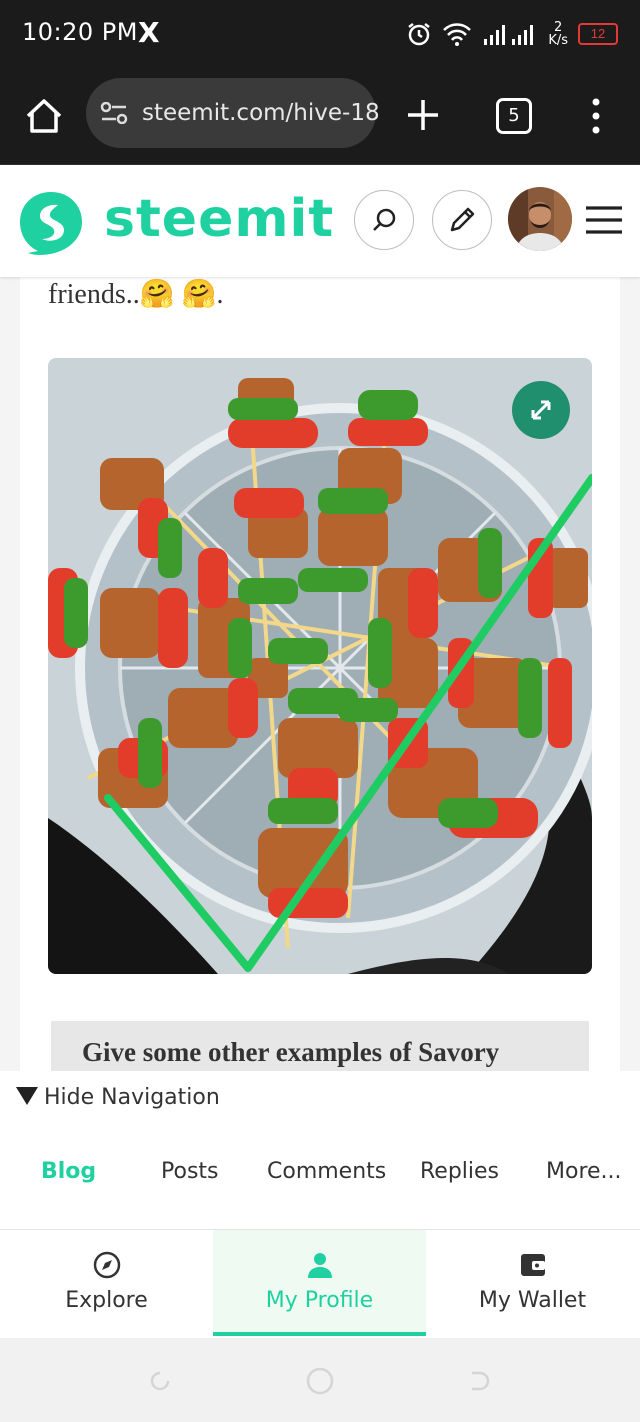 The image size is (640, 1422). What do you see at coordinates (106, 1300) in the screenshot?
I see `tab-explore-label: Explore` at bounding box center [106, 1300].